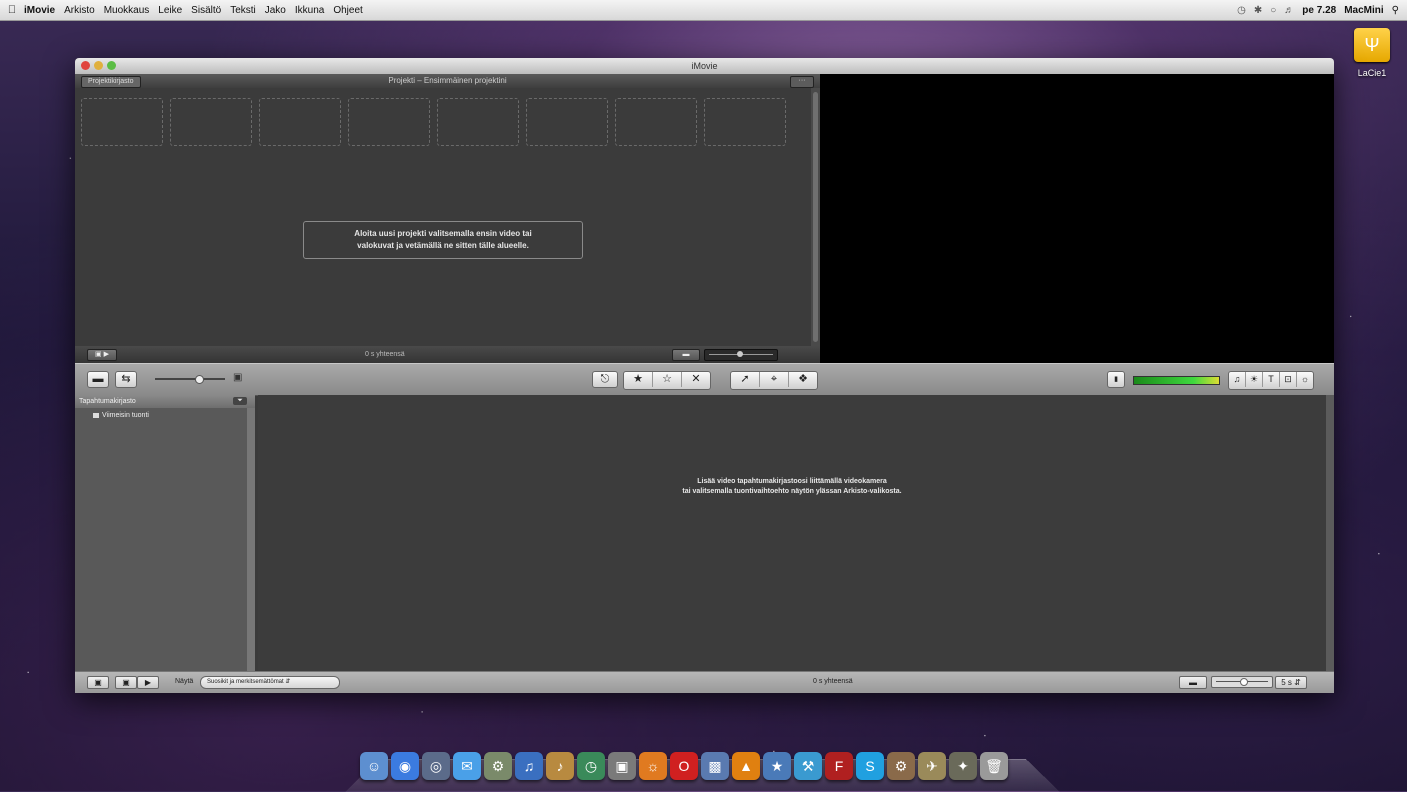 The height and width of the screenshot is (792, 1407). What do you see at coordinates (374, 766) in the screenshot?
I see `finder-icon: ☺` at bounding box center [374, 766].